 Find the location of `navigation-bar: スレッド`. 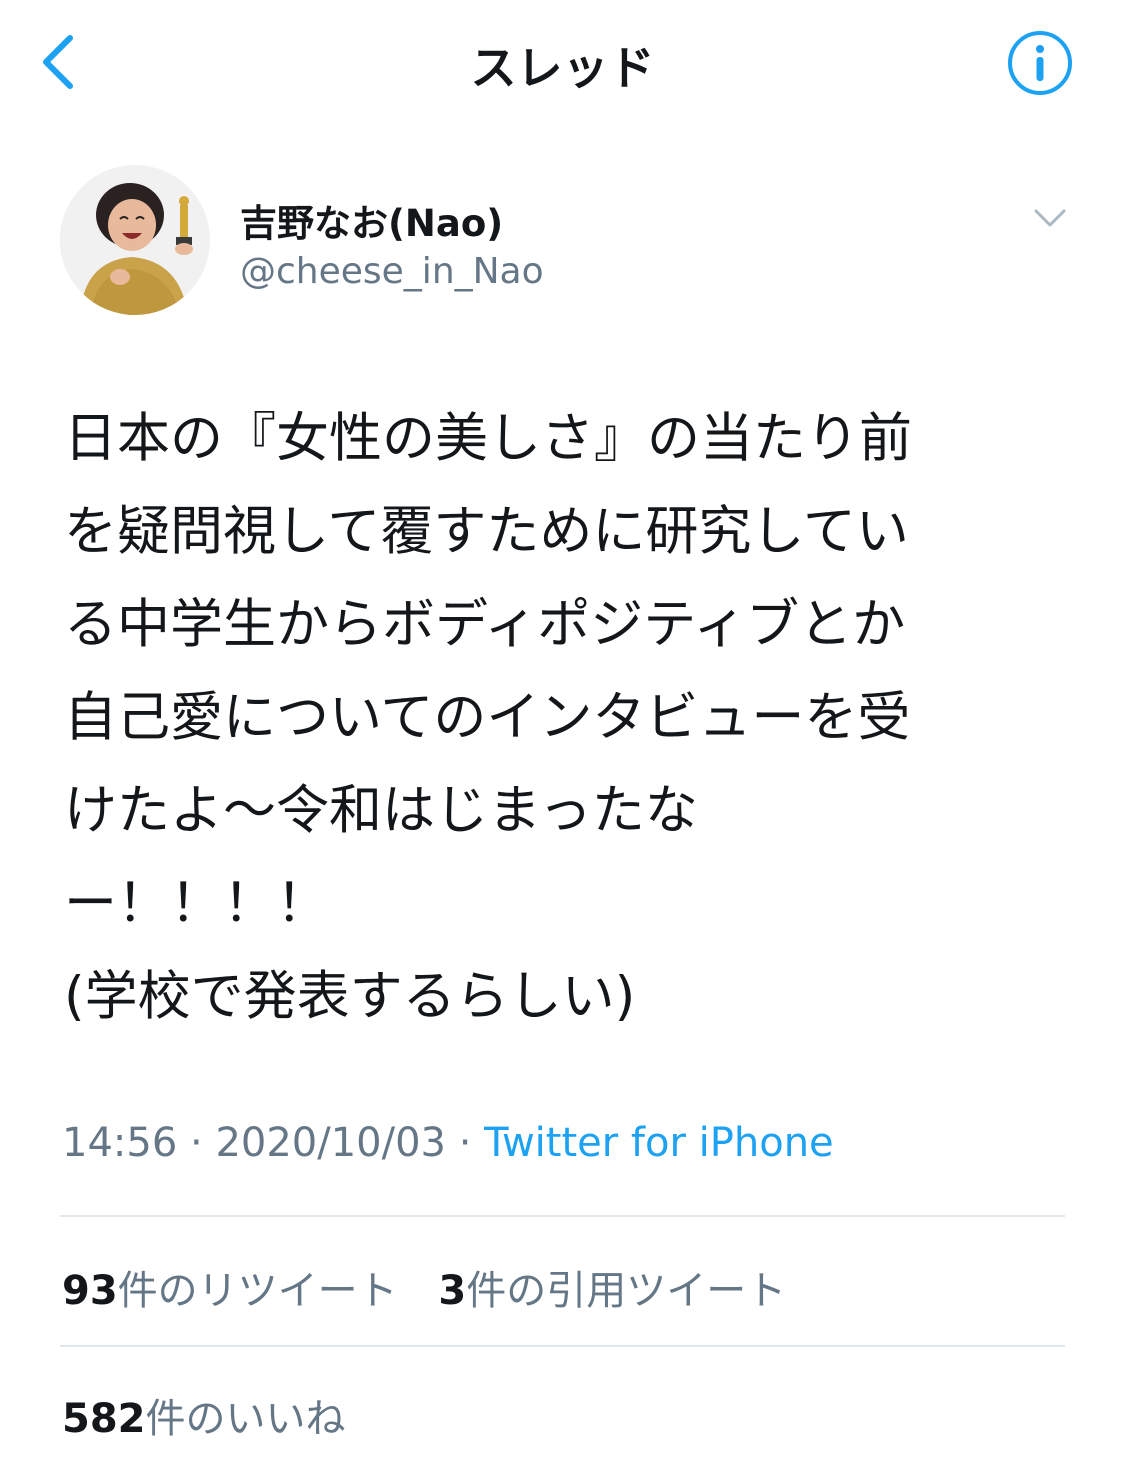

navigation-bar: スレッド is located at coordinates (562, 62).